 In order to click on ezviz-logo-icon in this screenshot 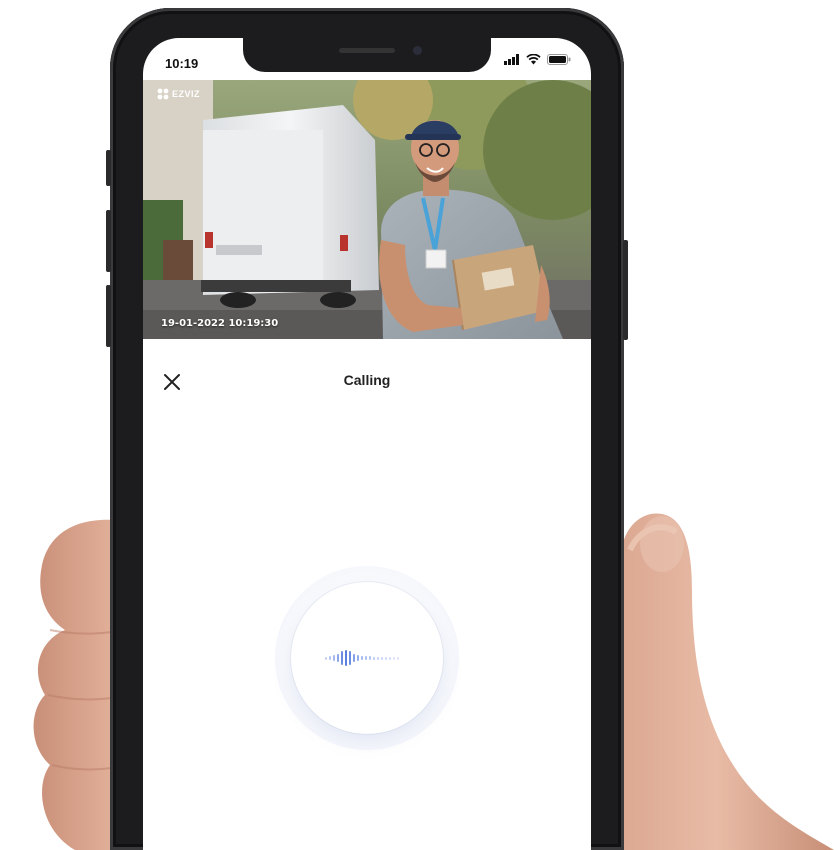, I will do `click(163, 94)`.